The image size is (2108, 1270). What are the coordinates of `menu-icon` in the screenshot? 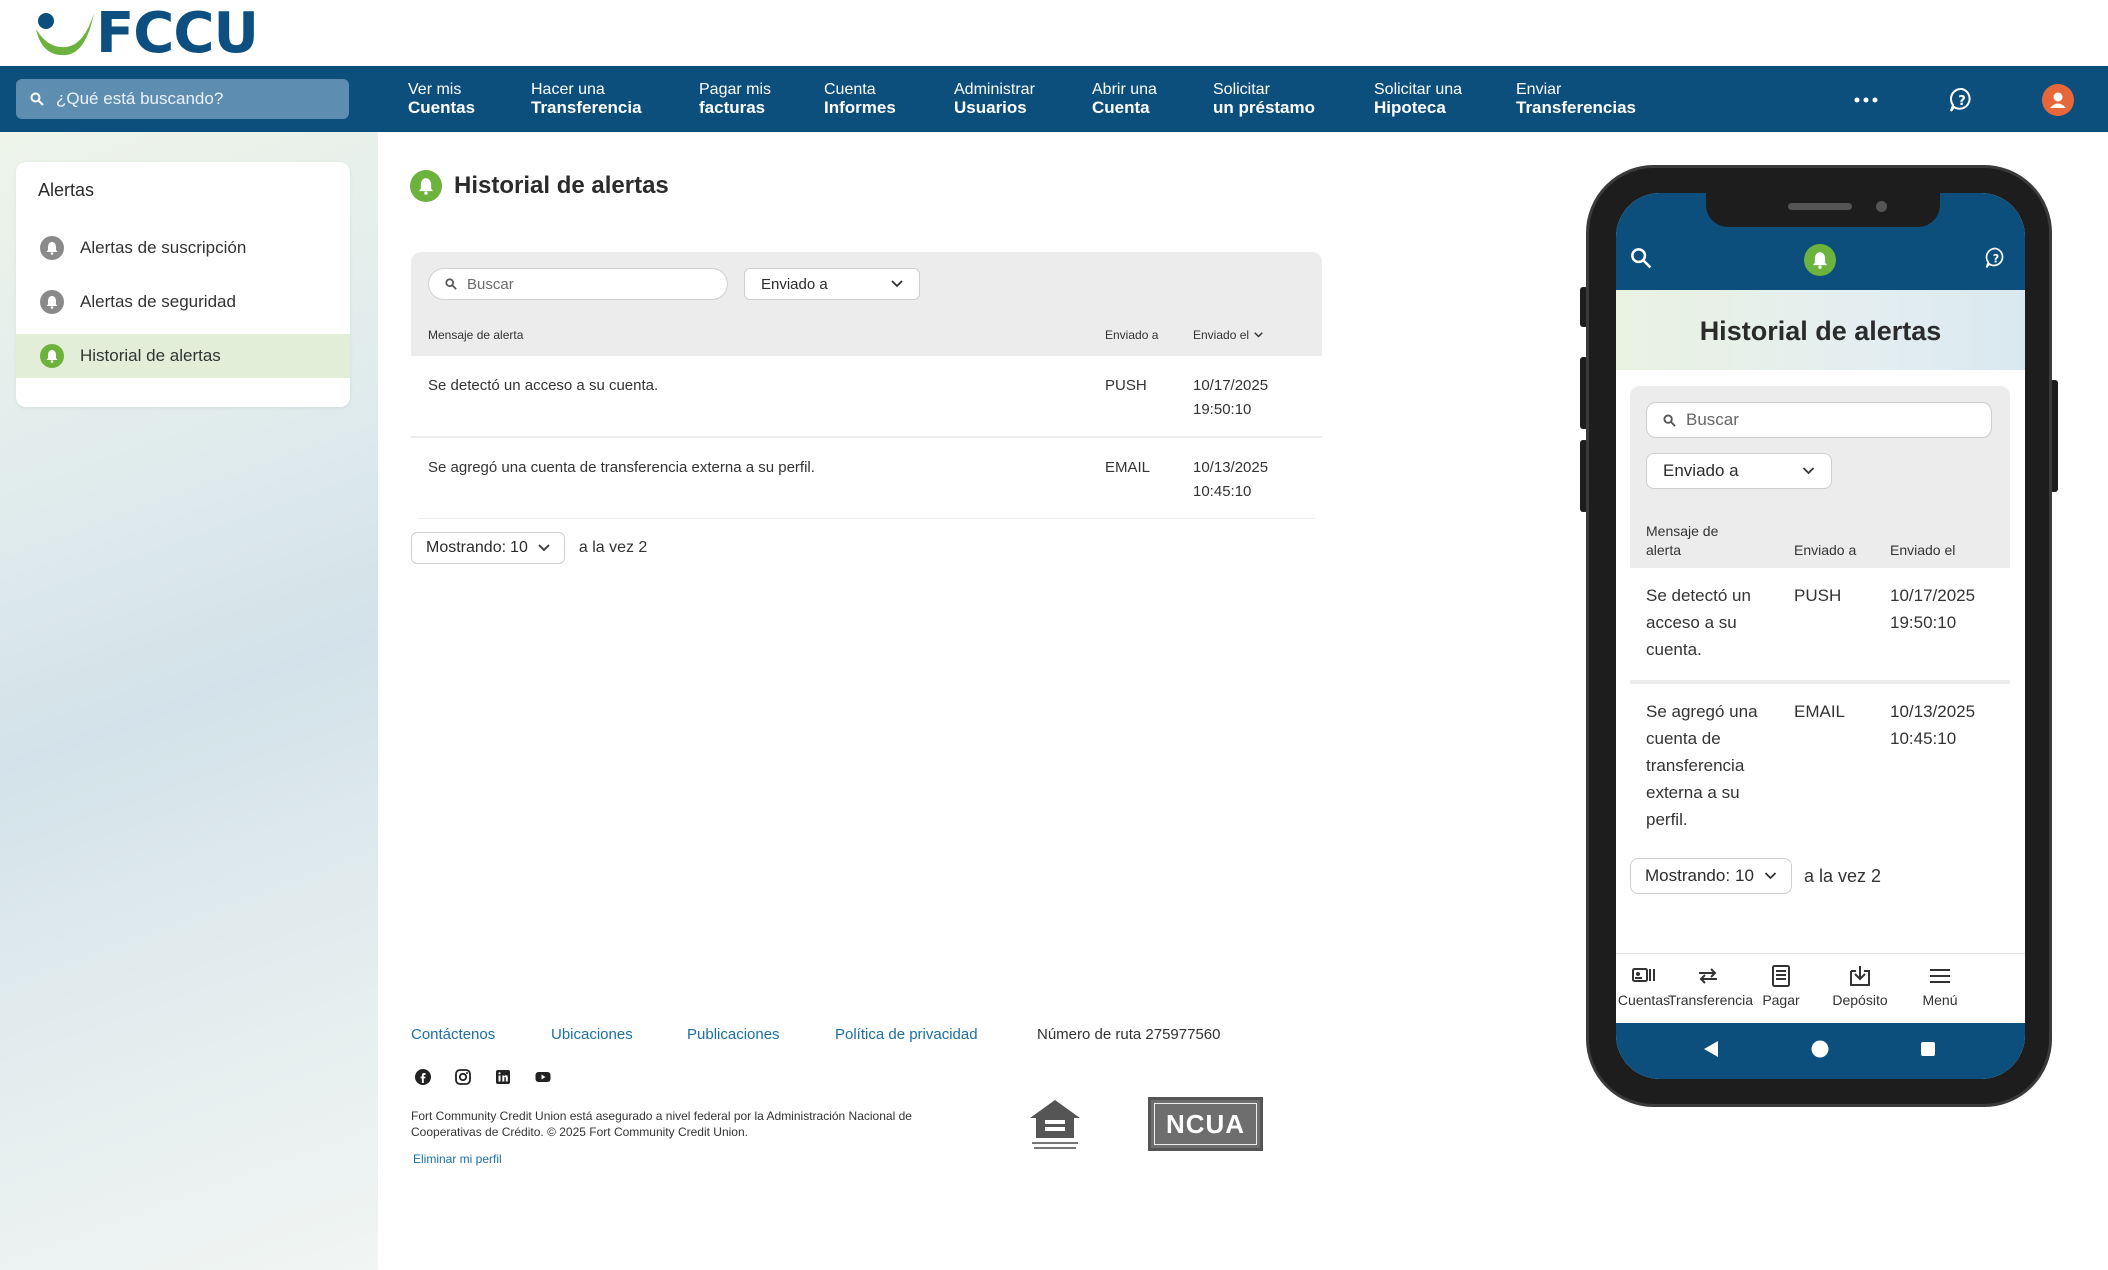 It's located at (1940, 976).